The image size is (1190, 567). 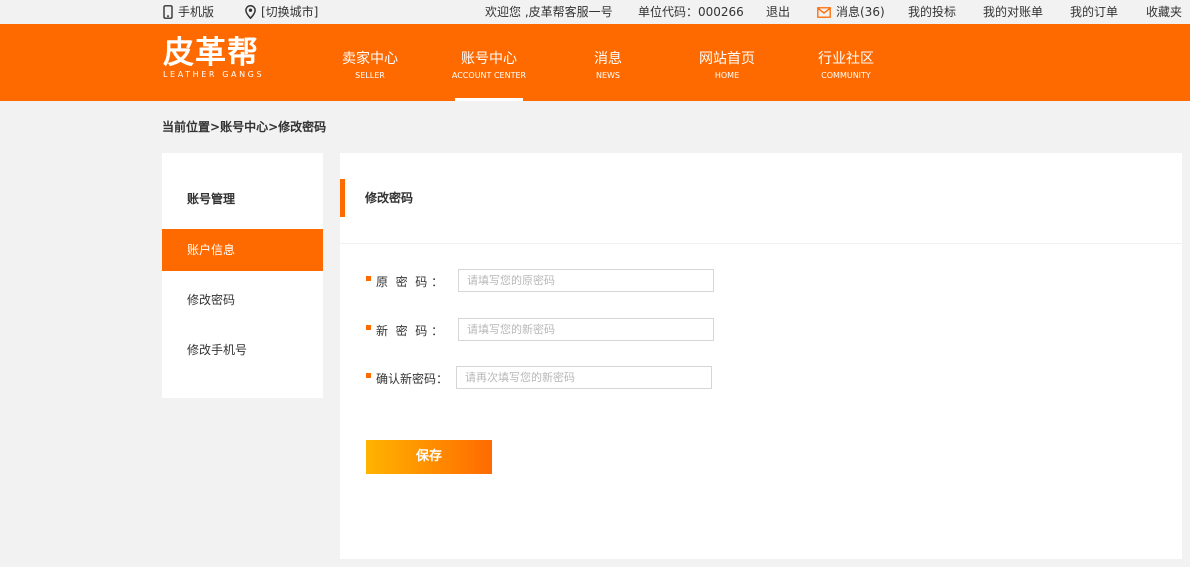 I want to click on my-statements-link: 我的对账单, so click(x=1013, y=12).